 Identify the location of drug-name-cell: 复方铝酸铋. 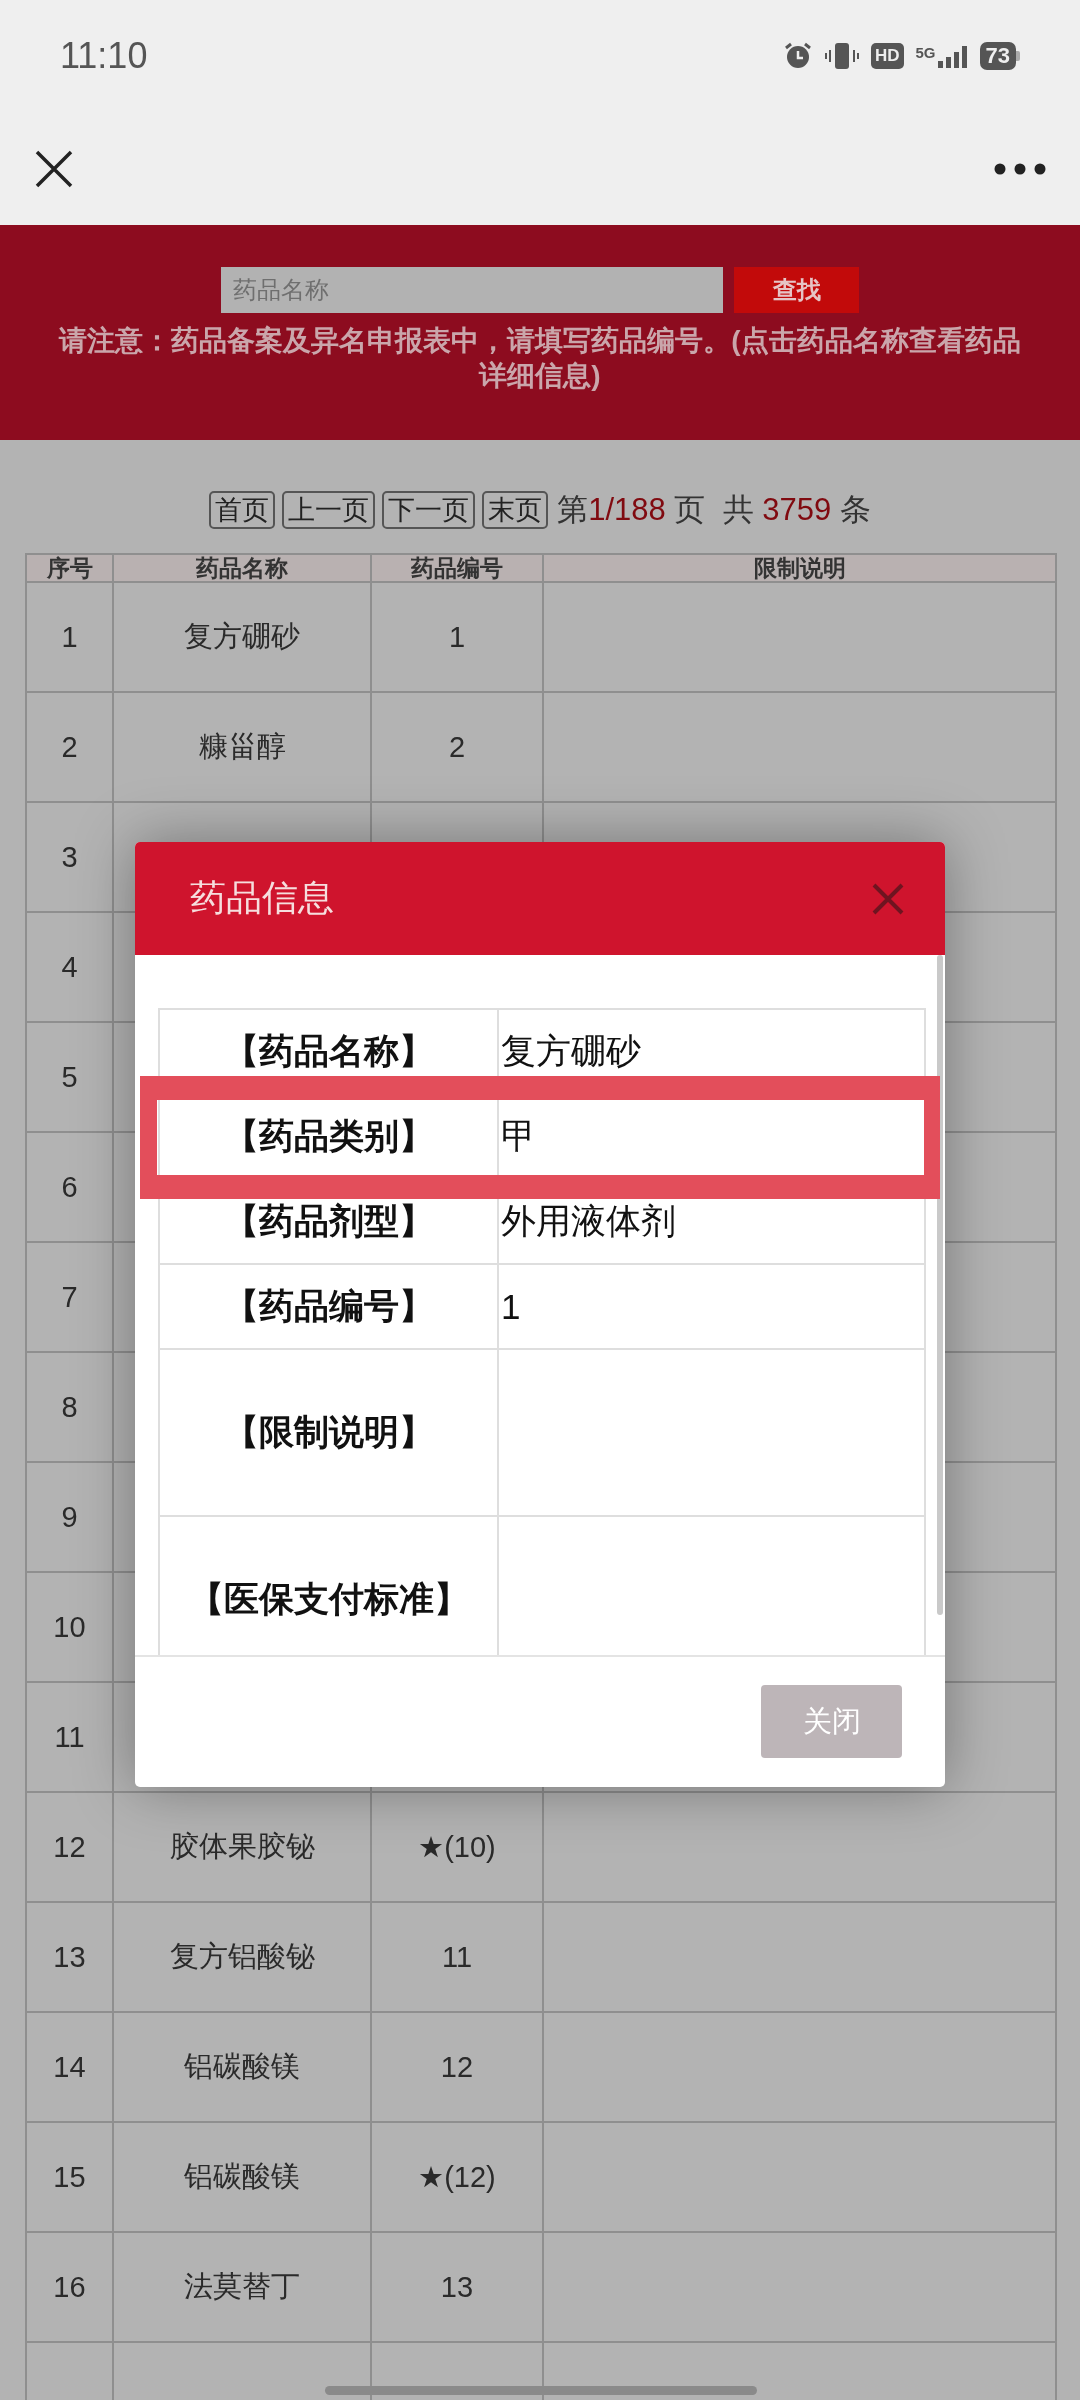
(243, 1958).